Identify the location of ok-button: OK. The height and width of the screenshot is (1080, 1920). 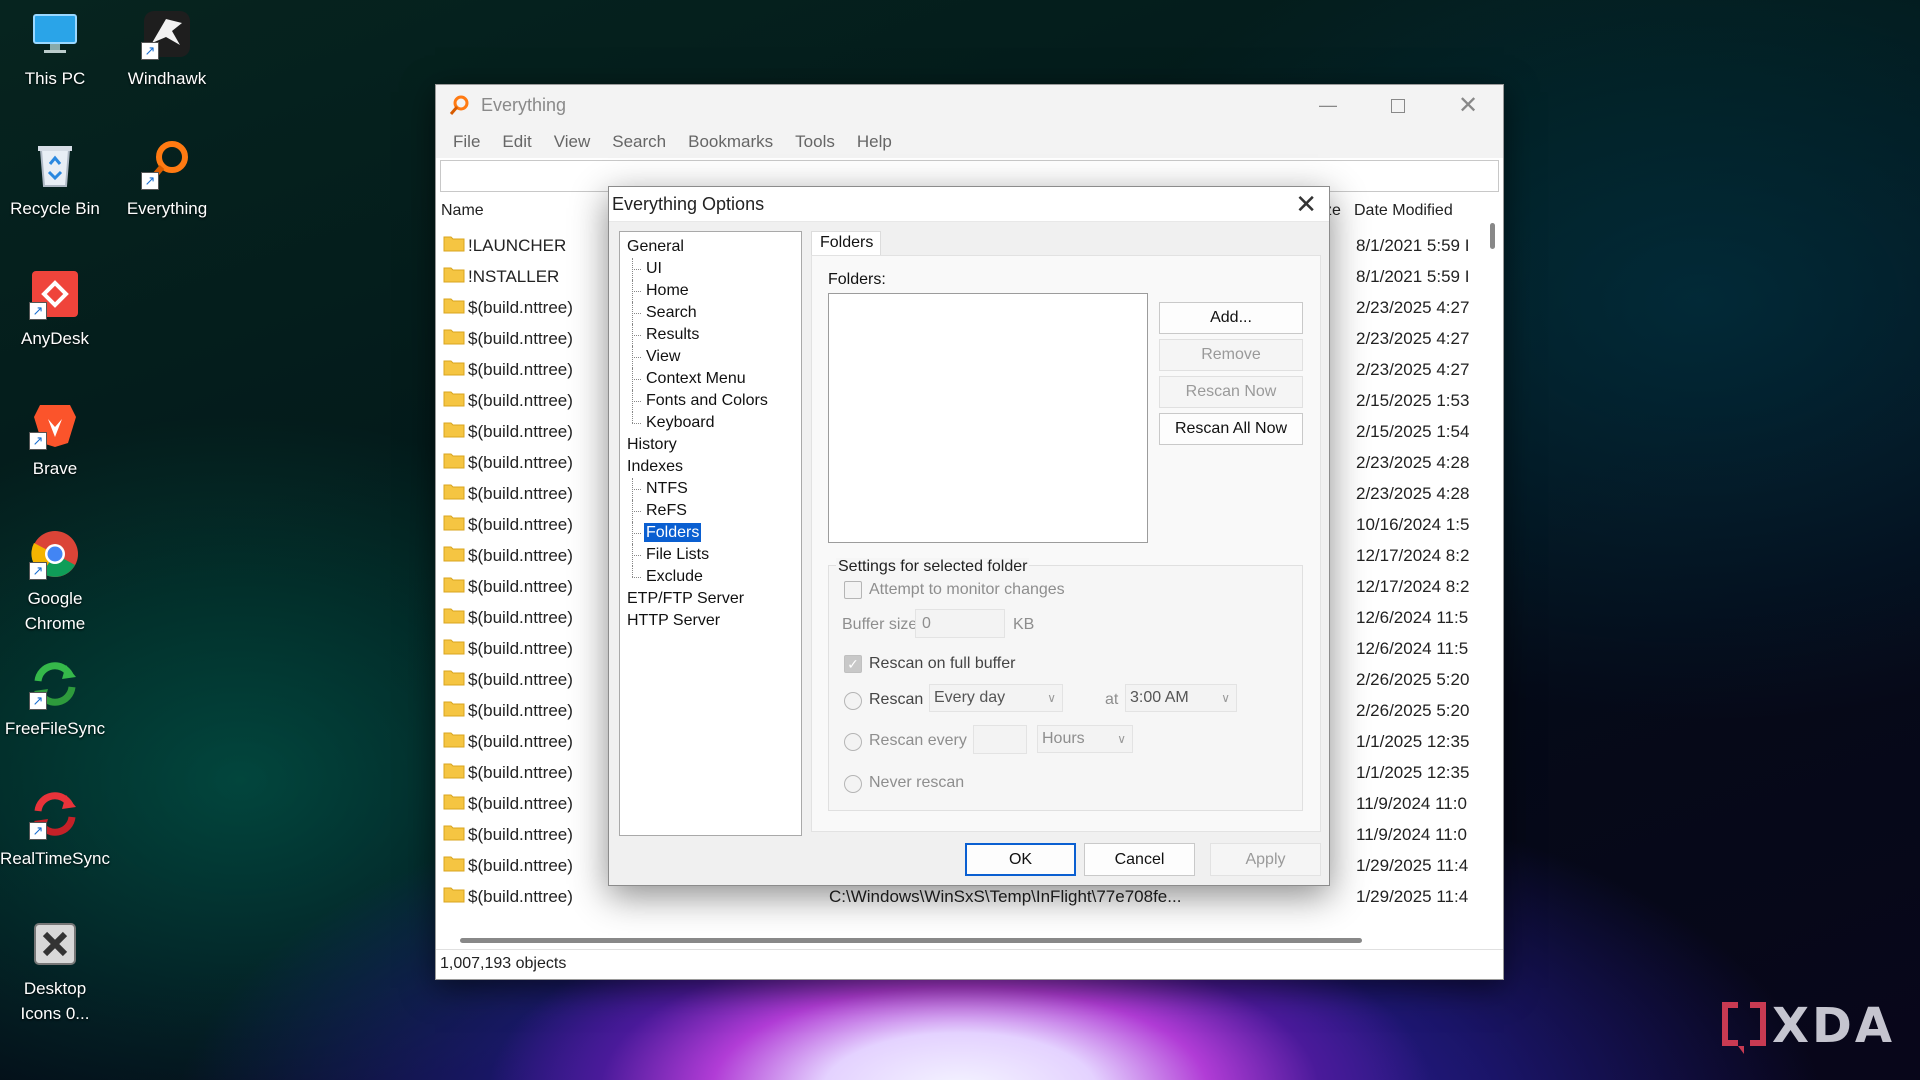
(1020, 859).